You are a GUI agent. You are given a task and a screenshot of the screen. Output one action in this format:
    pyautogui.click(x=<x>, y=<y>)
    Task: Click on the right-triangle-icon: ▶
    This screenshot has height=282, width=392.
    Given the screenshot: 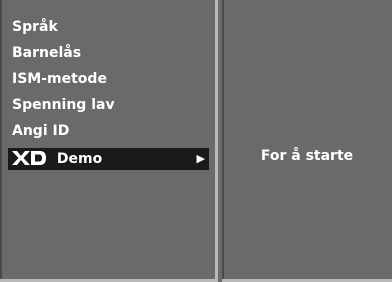 What is the action you would take?
    pyautogui.click(x=200, y=158)
    